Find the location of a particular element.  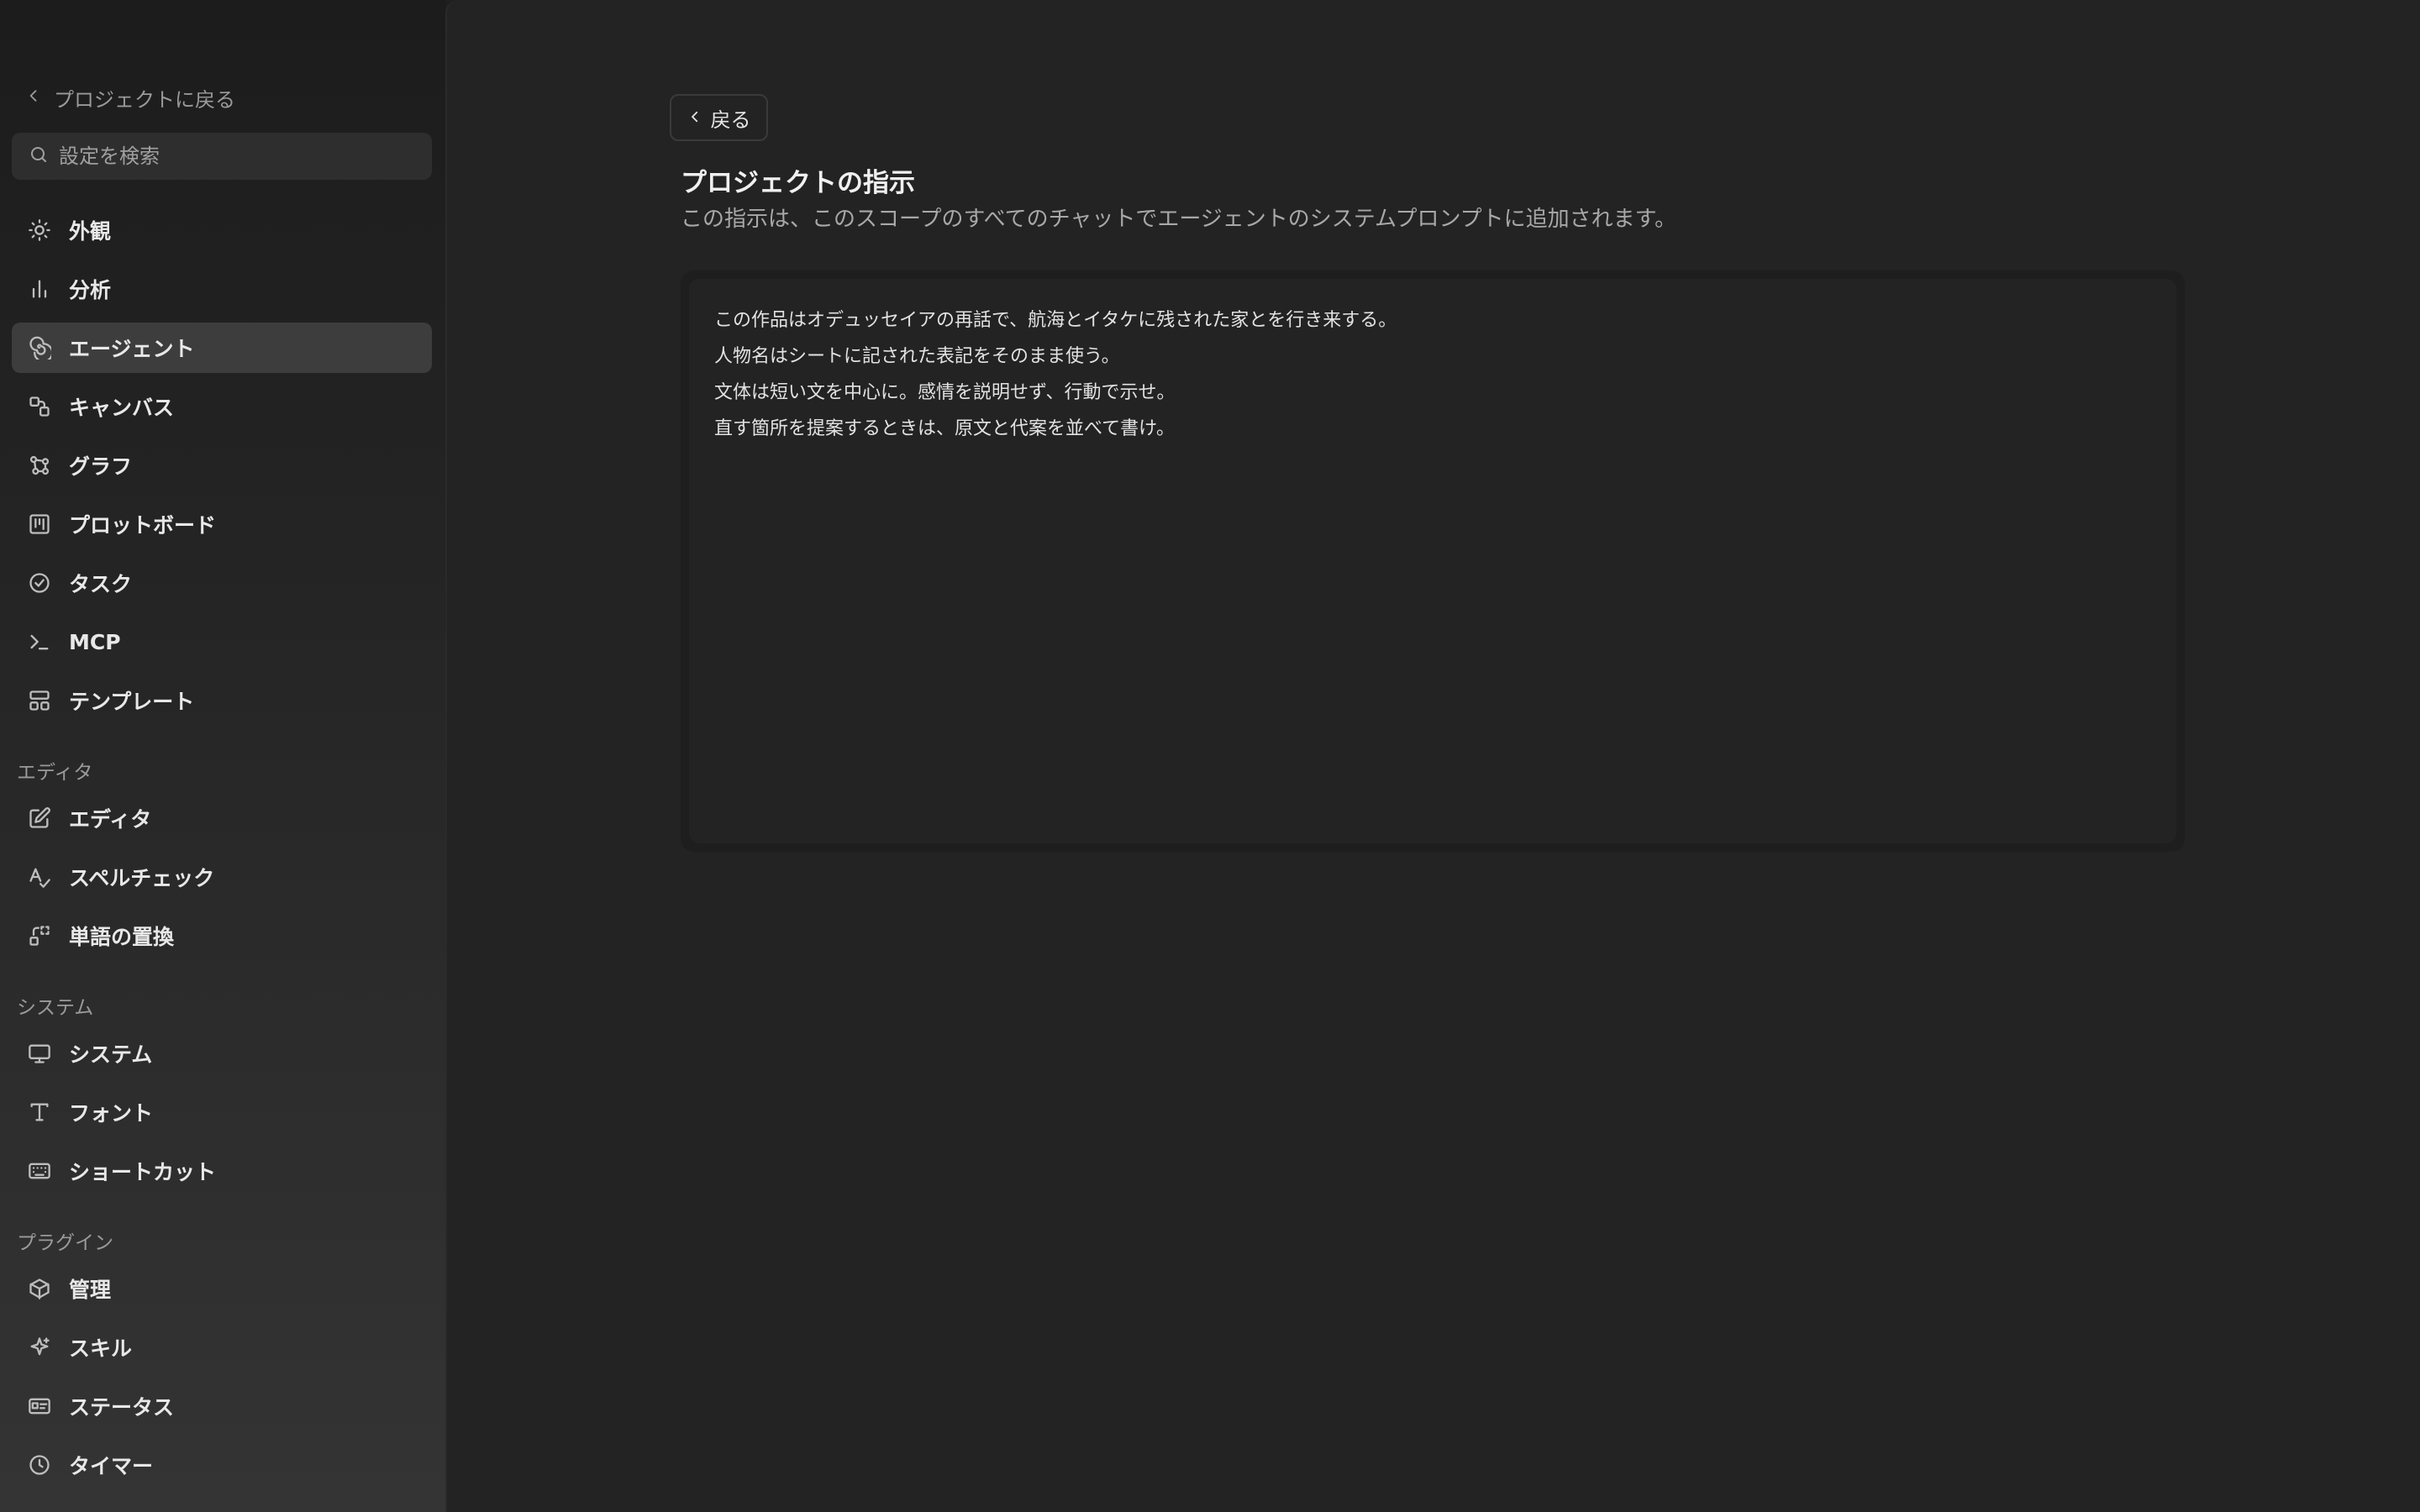

bar-chart-icon is located at coordinates (39, 289).